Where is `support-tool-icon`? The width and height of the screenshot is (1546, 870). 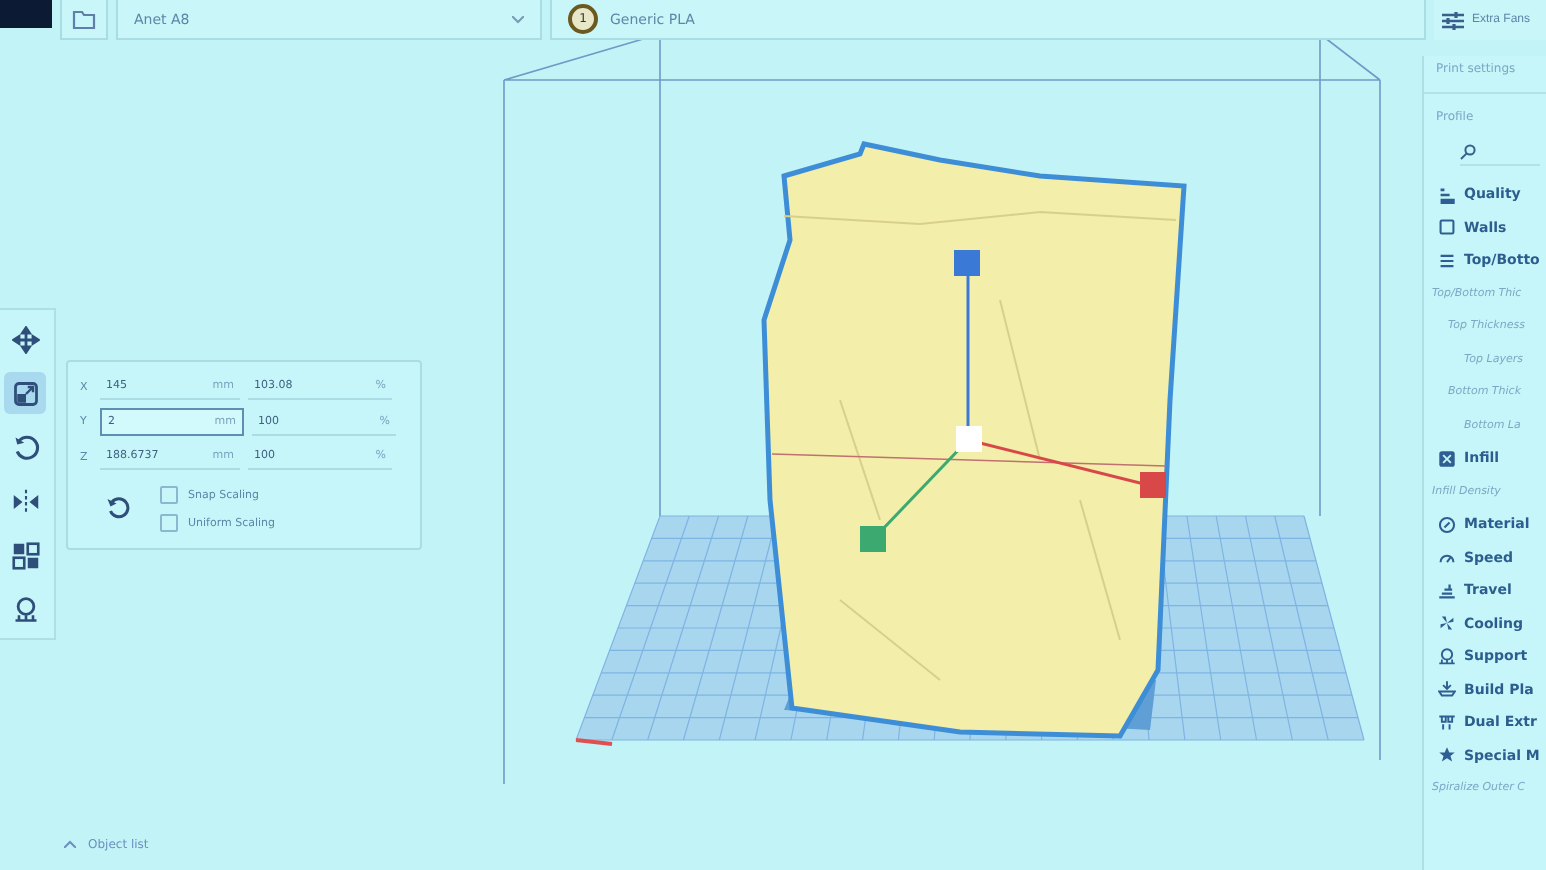 support-tool-icon is located at coordinates (25, 609).